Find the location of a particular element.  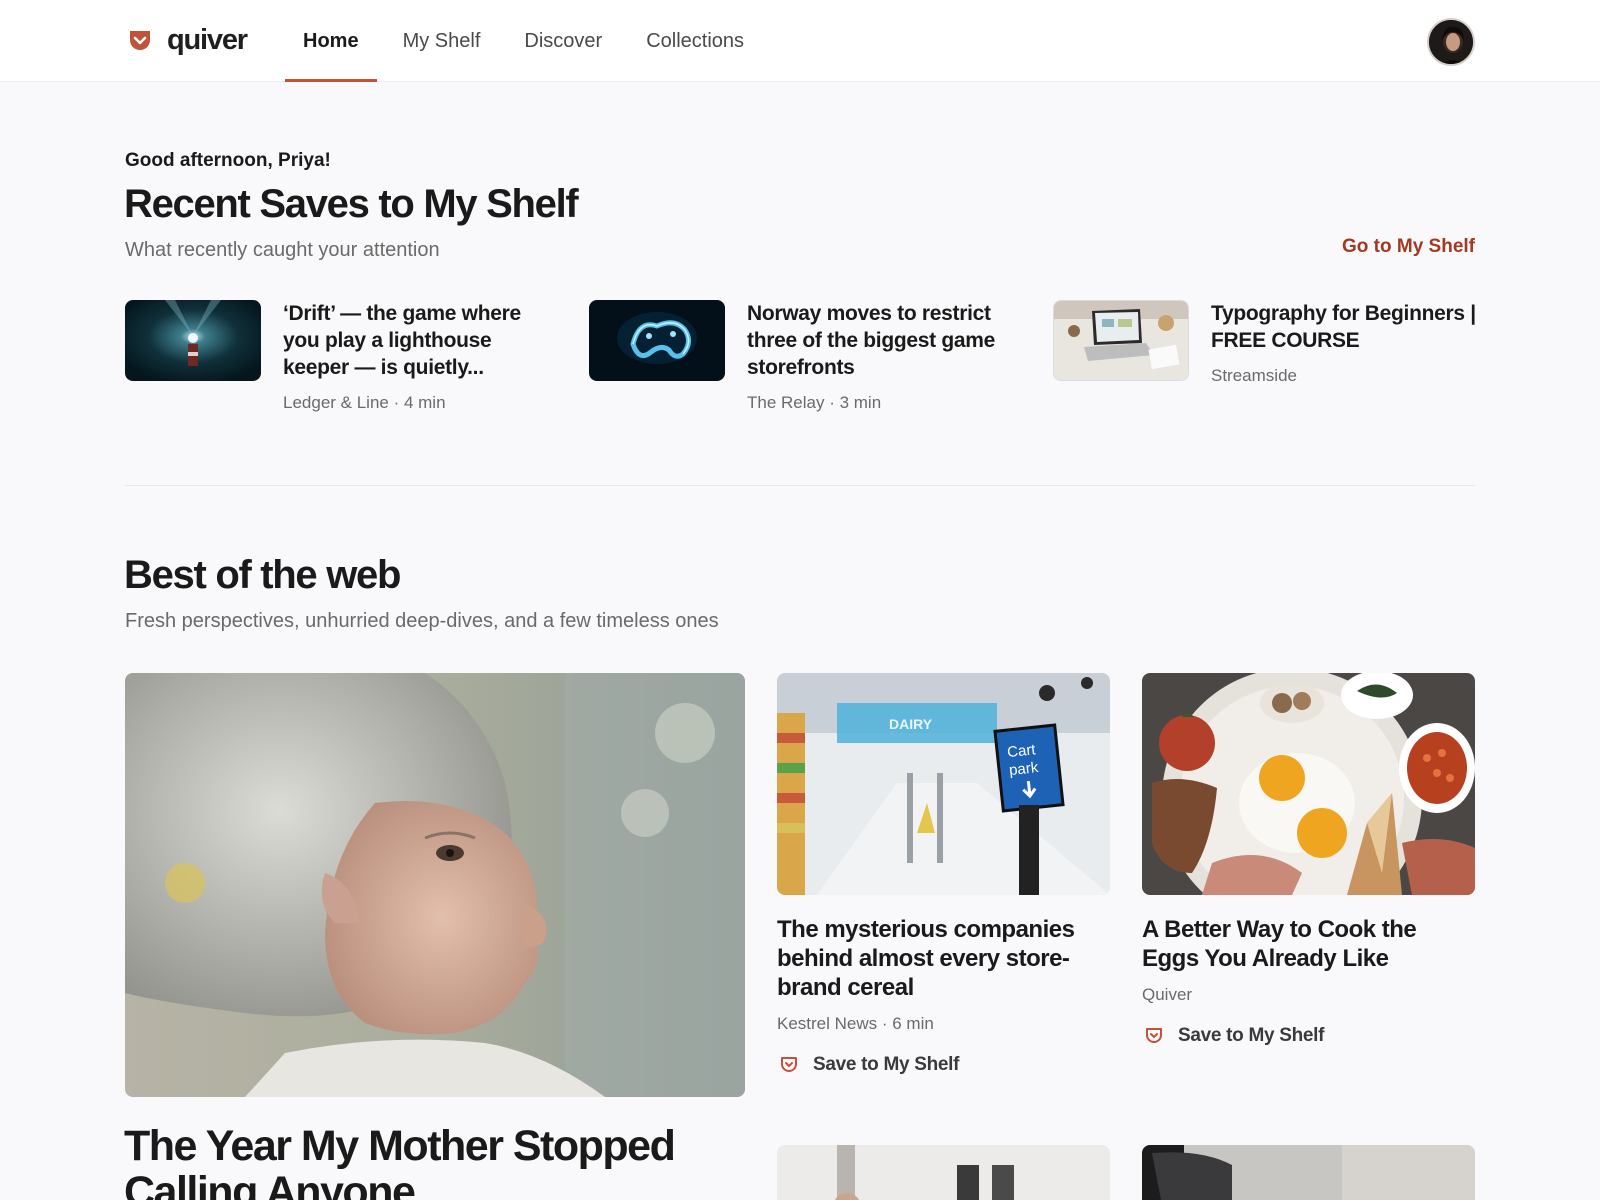

recent-saves-heading: Recent Saves to My Shelf is located at coordinates (351, 204).